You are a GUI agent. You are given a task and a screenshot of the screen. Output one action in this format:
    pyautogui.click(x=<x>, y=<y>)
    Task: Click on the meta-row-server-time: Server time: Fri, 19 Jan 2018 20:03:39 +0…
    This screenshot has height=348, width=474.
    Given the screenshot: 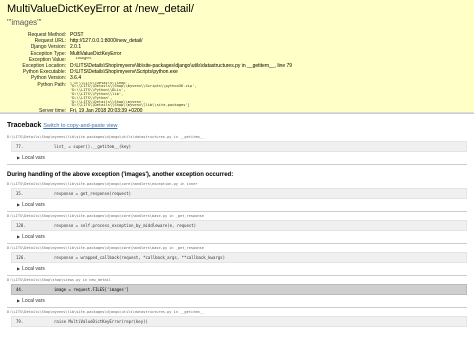 What is the action you would take?
    pyautogui.click(x=91, y=111)
    